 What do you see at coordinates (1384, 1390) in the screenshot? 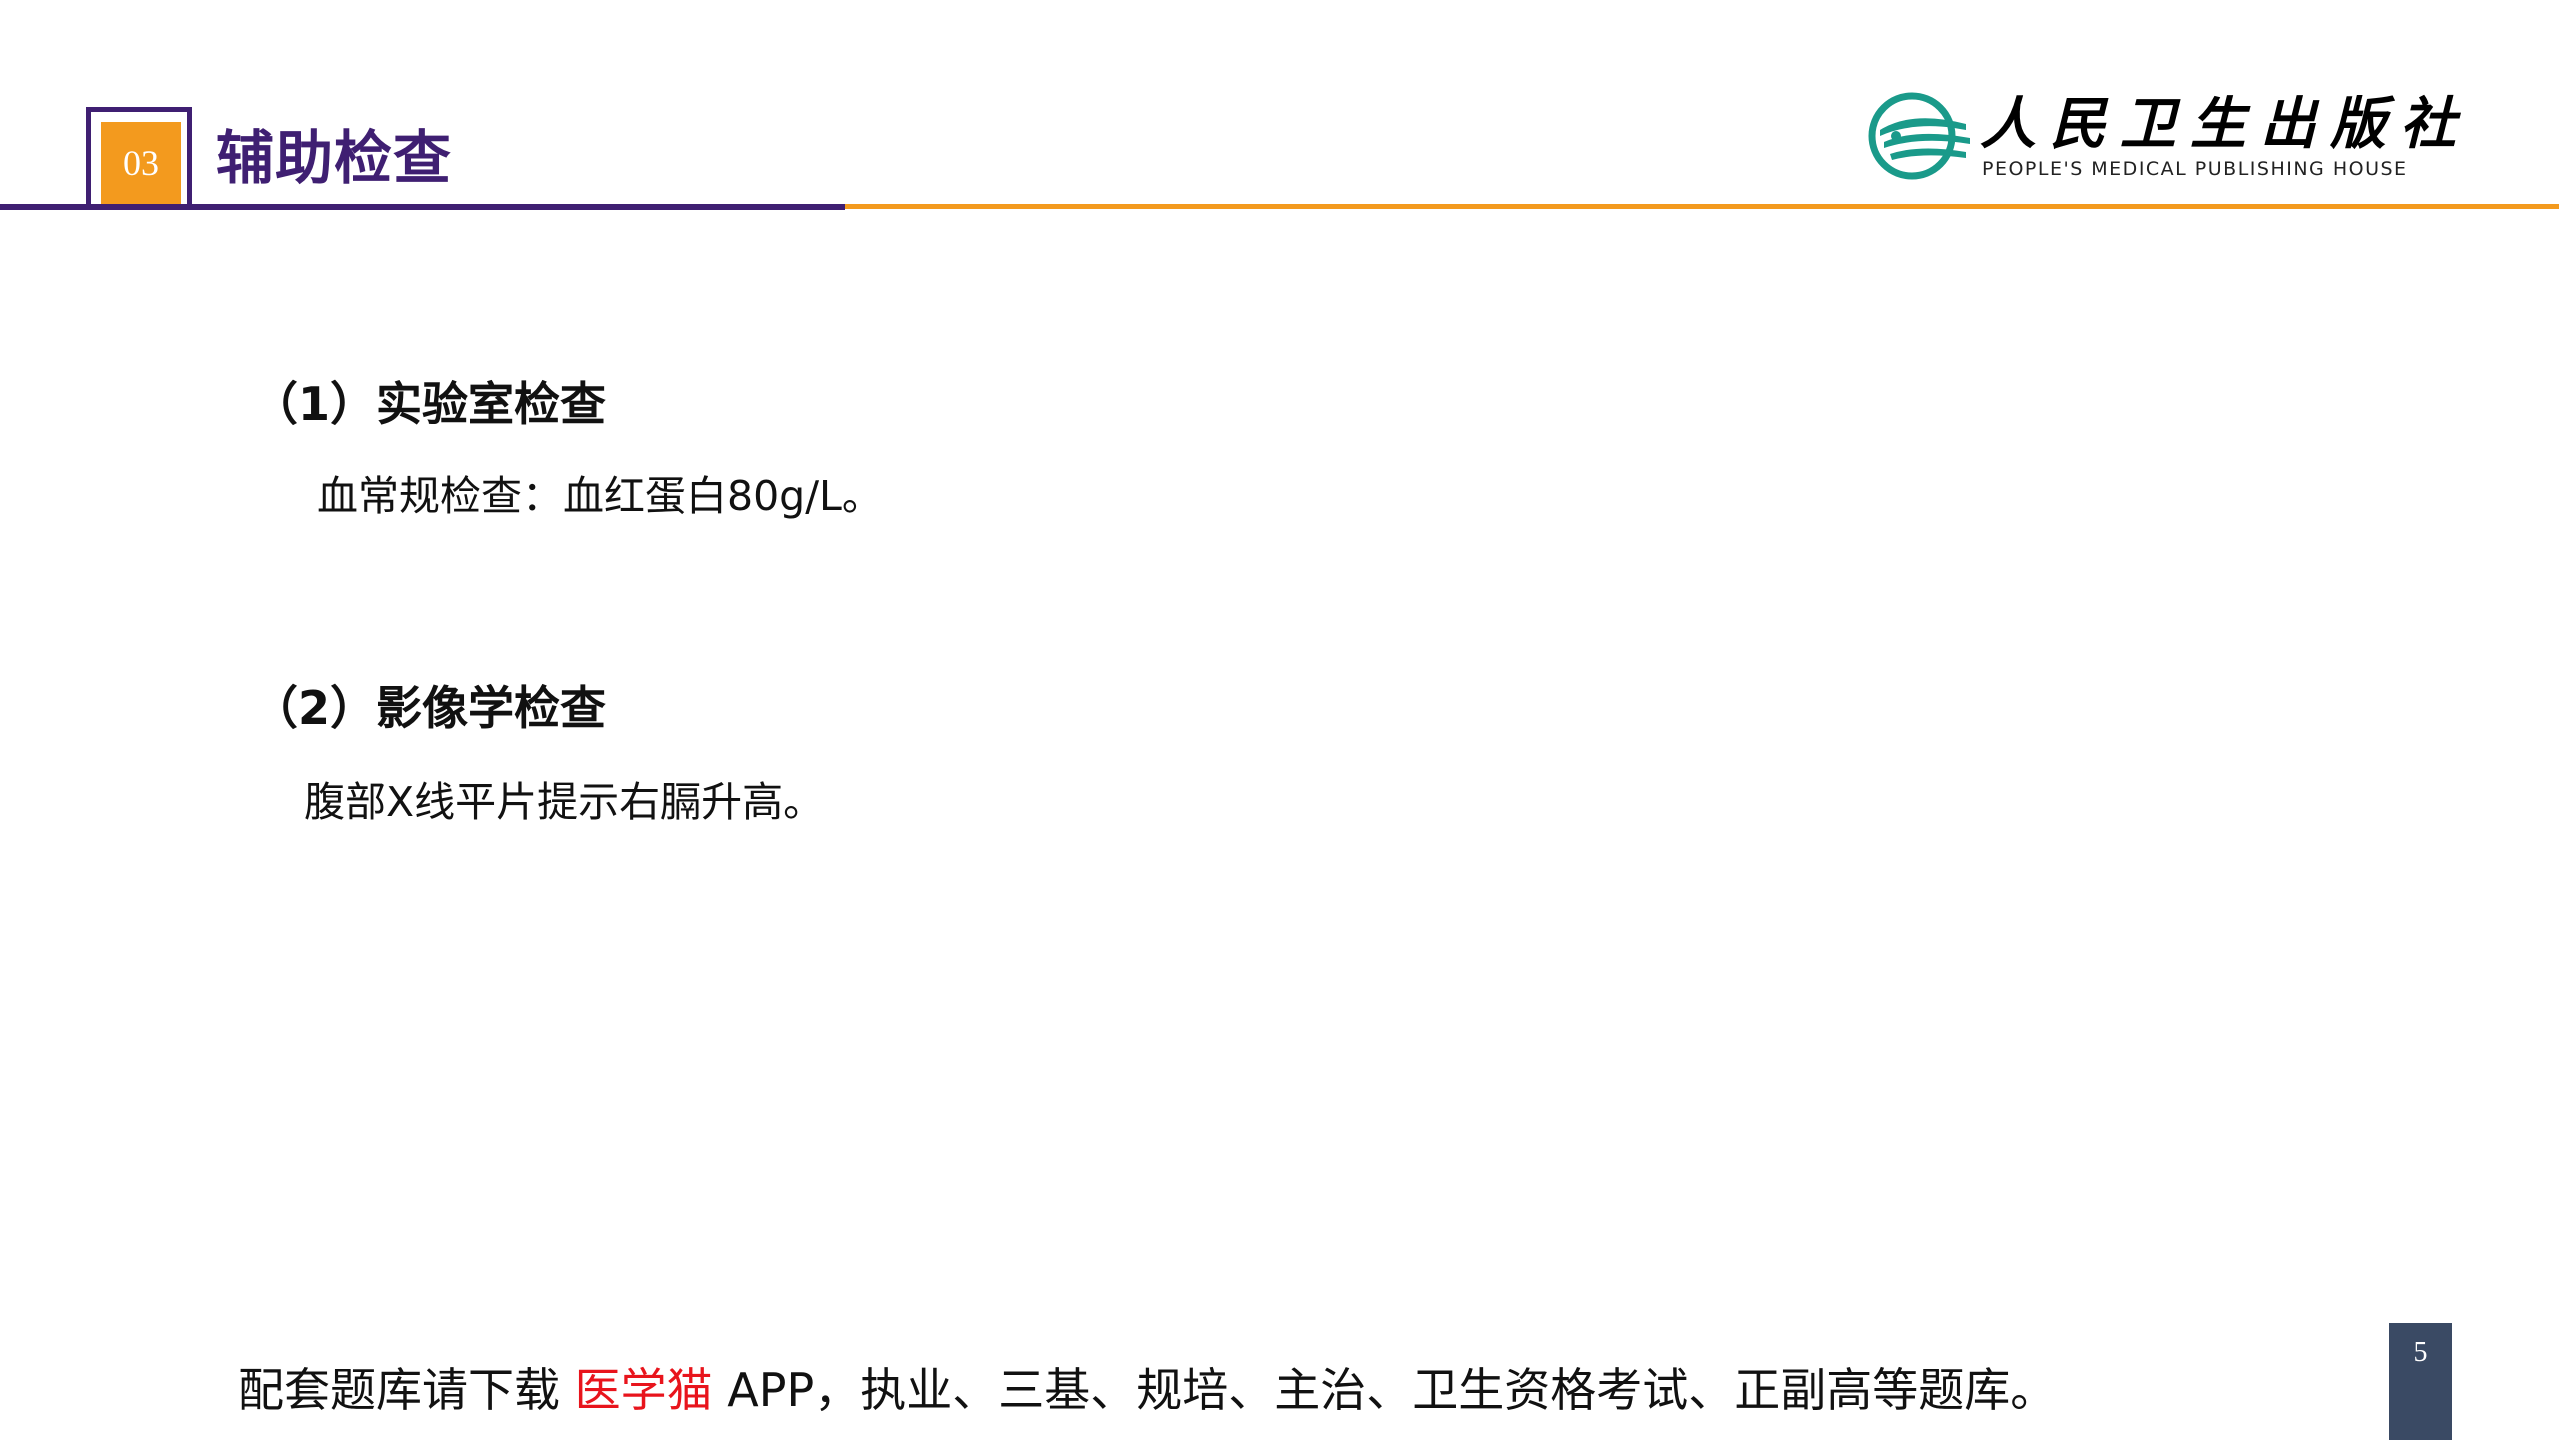
I see `footer-suffix: APP，执业、三基、规培、主治、卫生资格考试、正副高等题库。` at bounding box center [1384, 1390].